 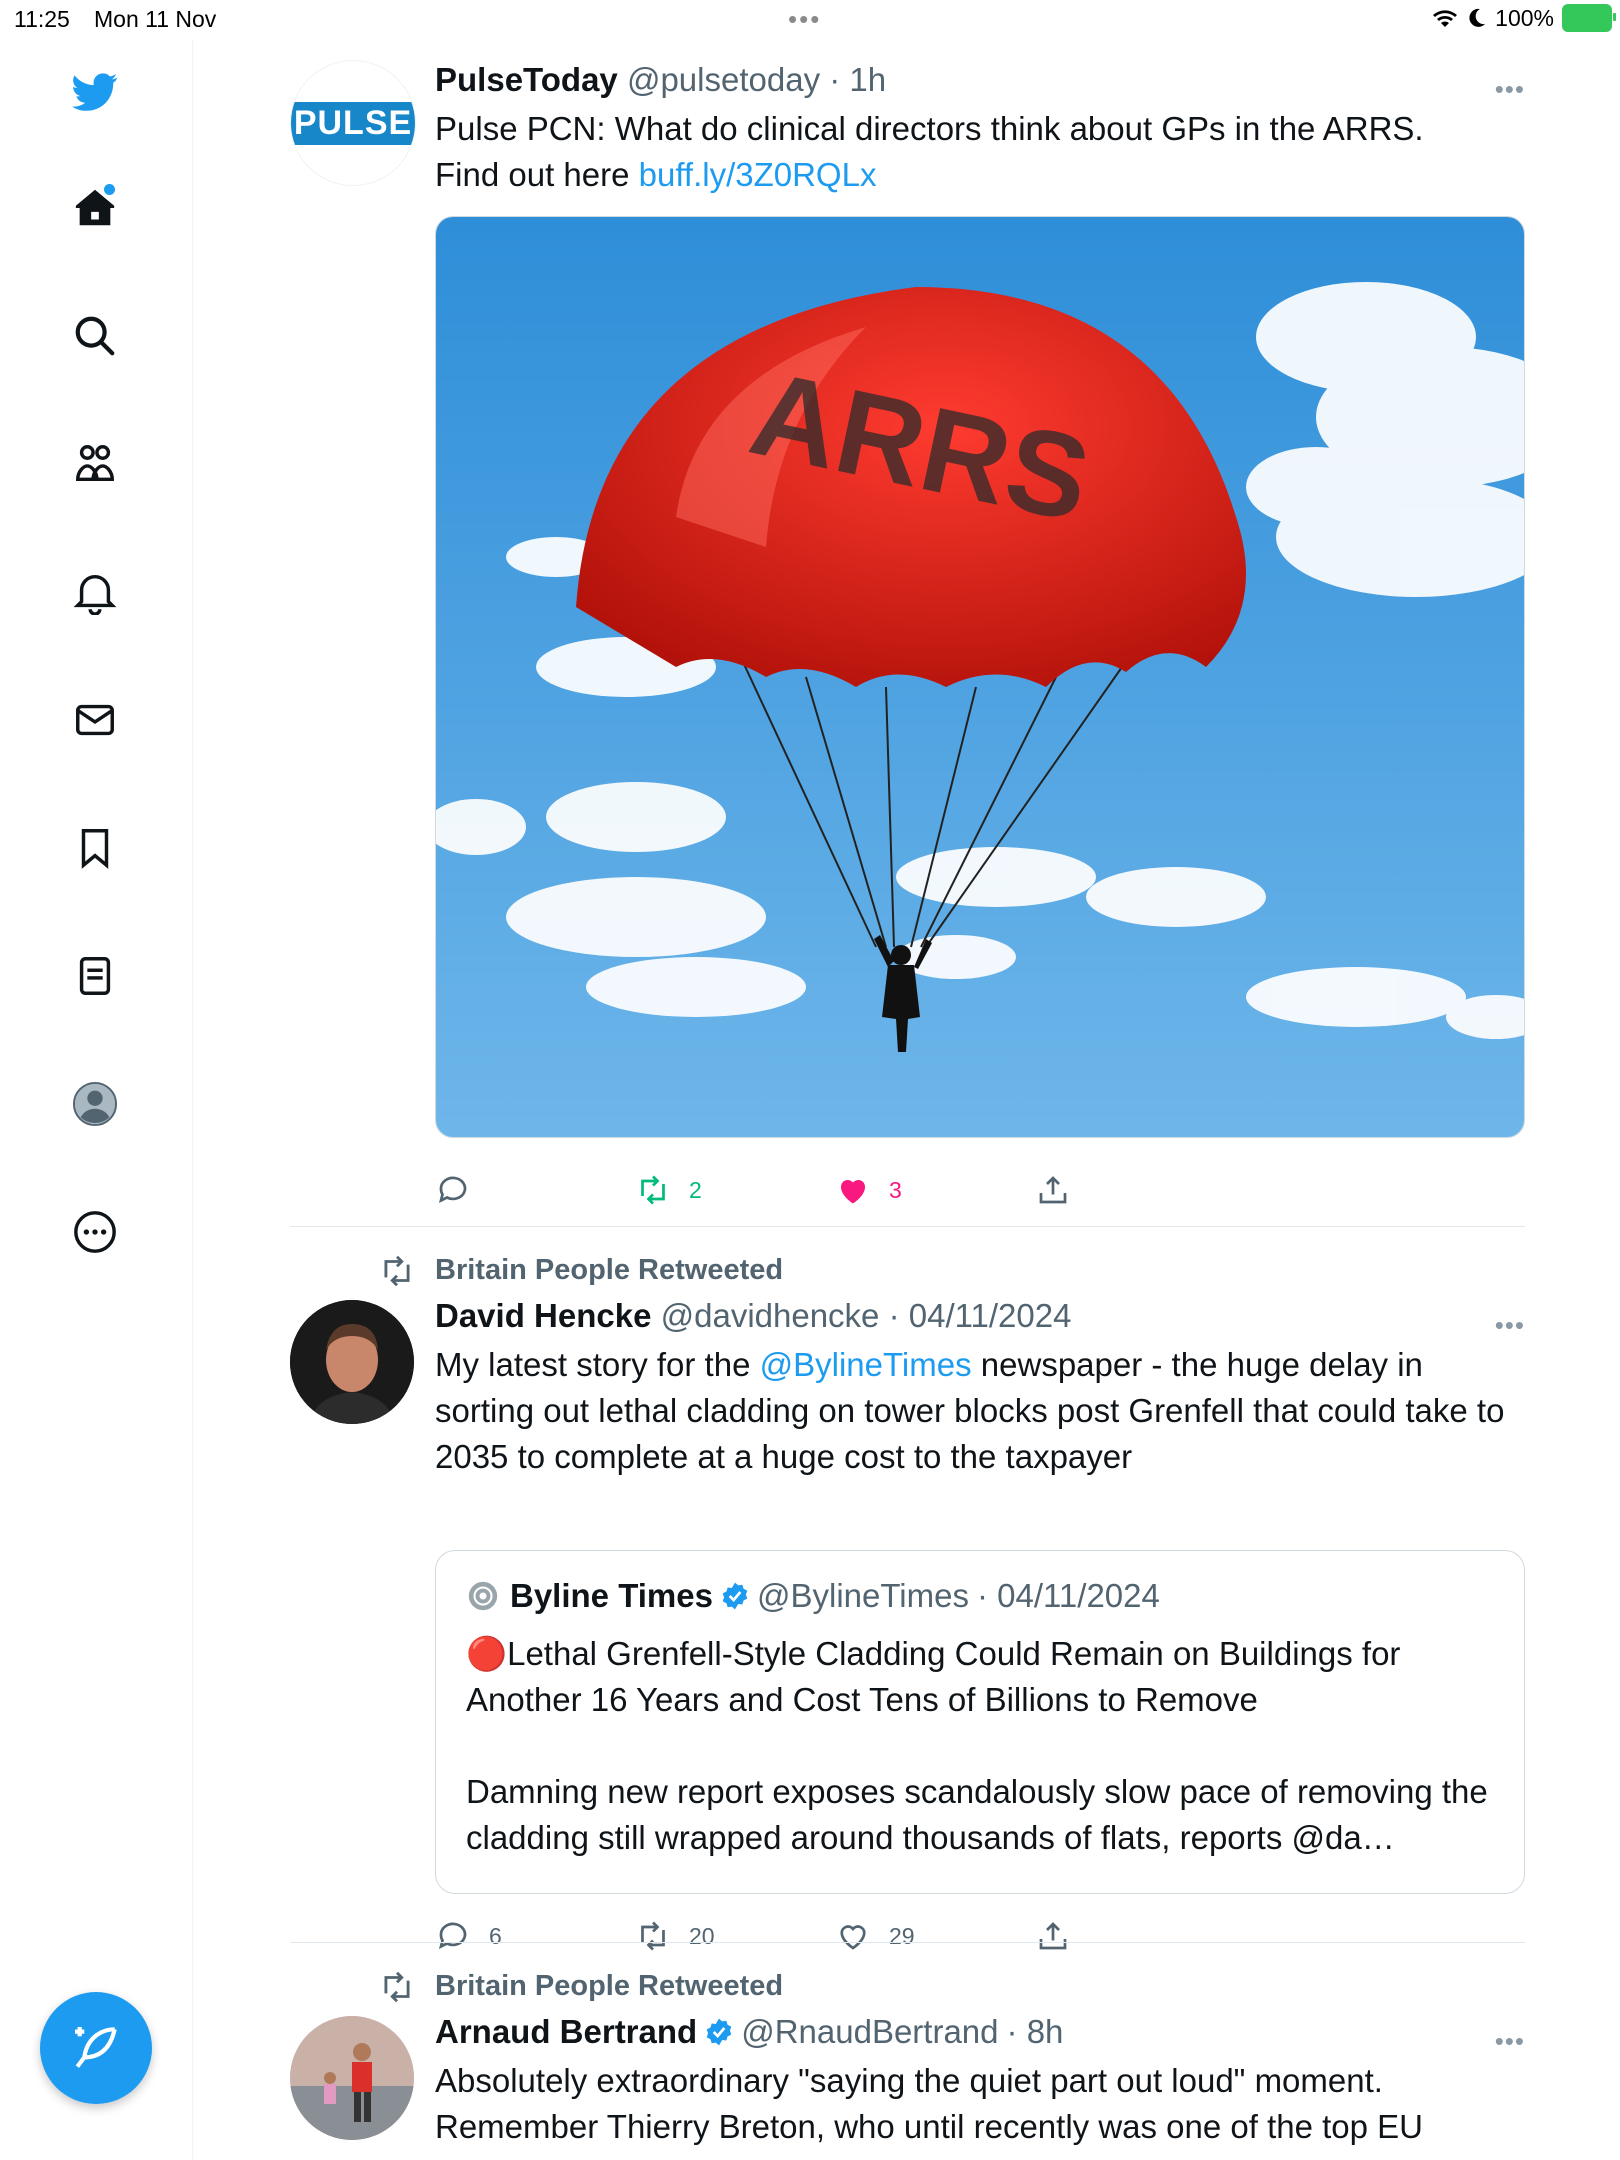 What do you see at coordinates (95, 592) in the screenshot?
I see `notifications-bell-icon` at bounding box center [95, 592].